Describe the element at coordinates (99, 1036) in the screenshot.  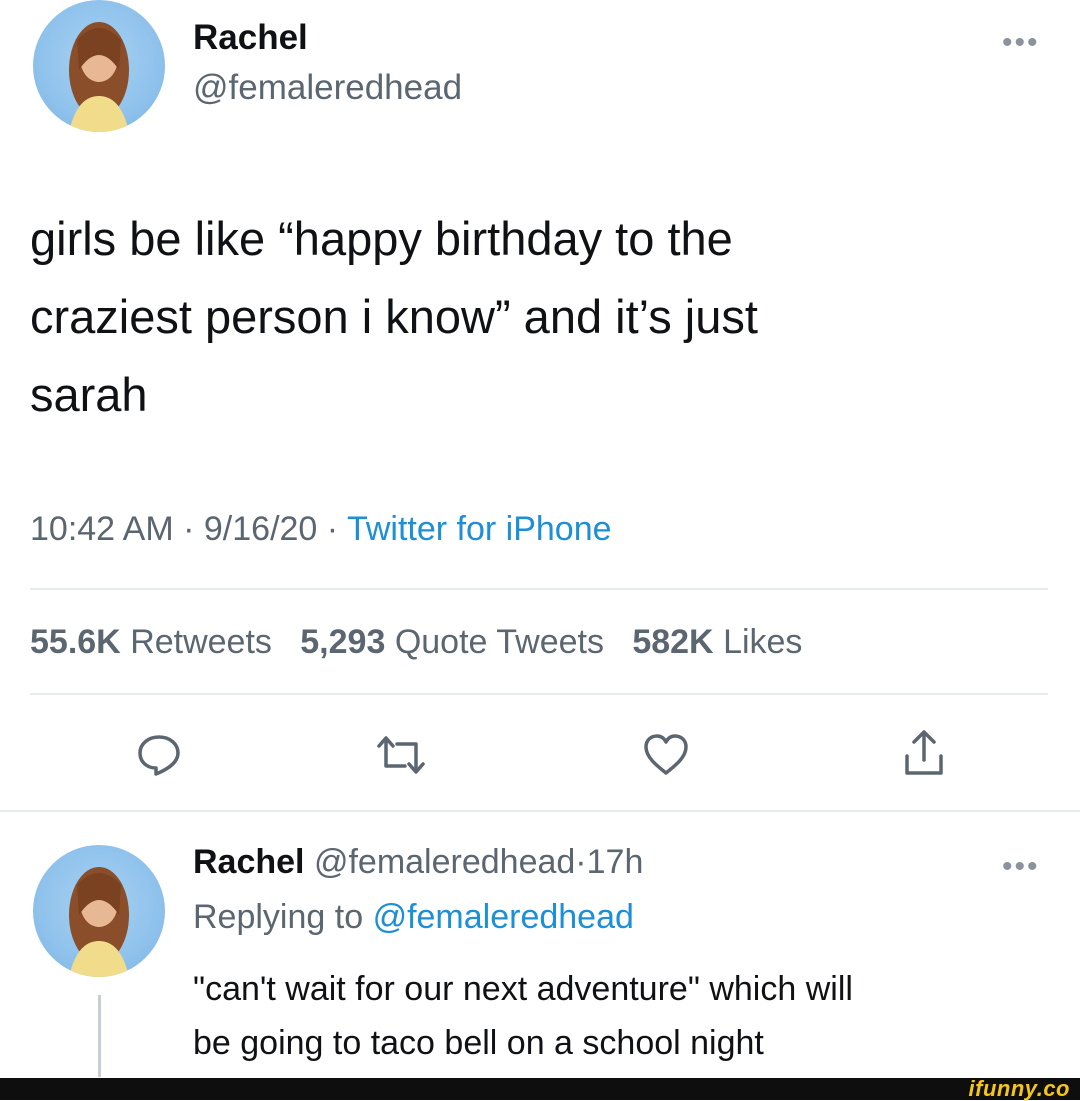
I see `thread-line` at that location.